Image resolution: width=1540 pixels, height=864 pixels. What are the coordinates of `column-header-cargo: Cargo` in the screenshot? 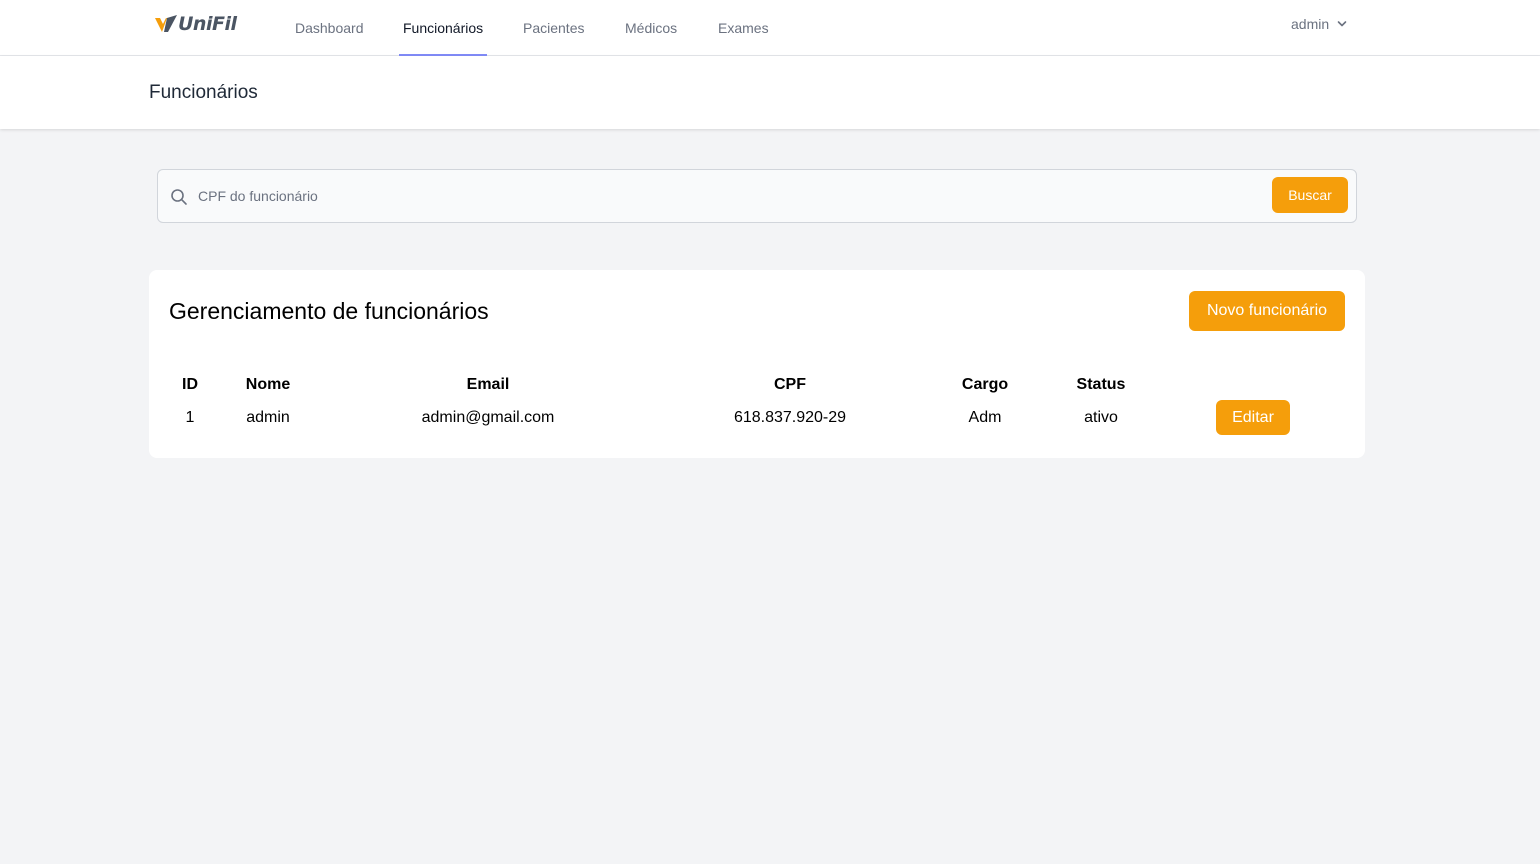 It's located at (985, 384).